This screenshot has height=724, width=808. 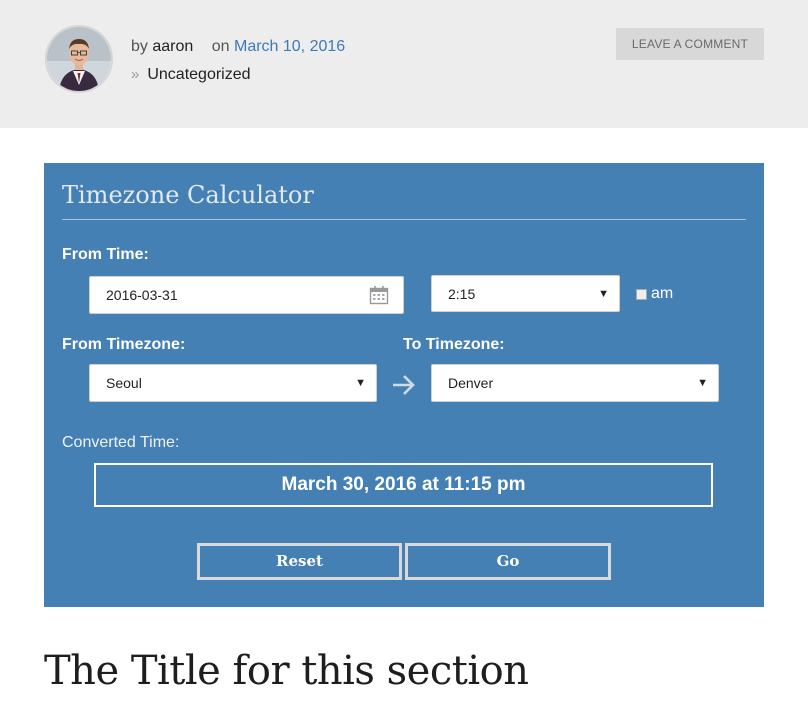 I want to click on to-timezone-select: Denver ▼, so click(x=575, y=383).